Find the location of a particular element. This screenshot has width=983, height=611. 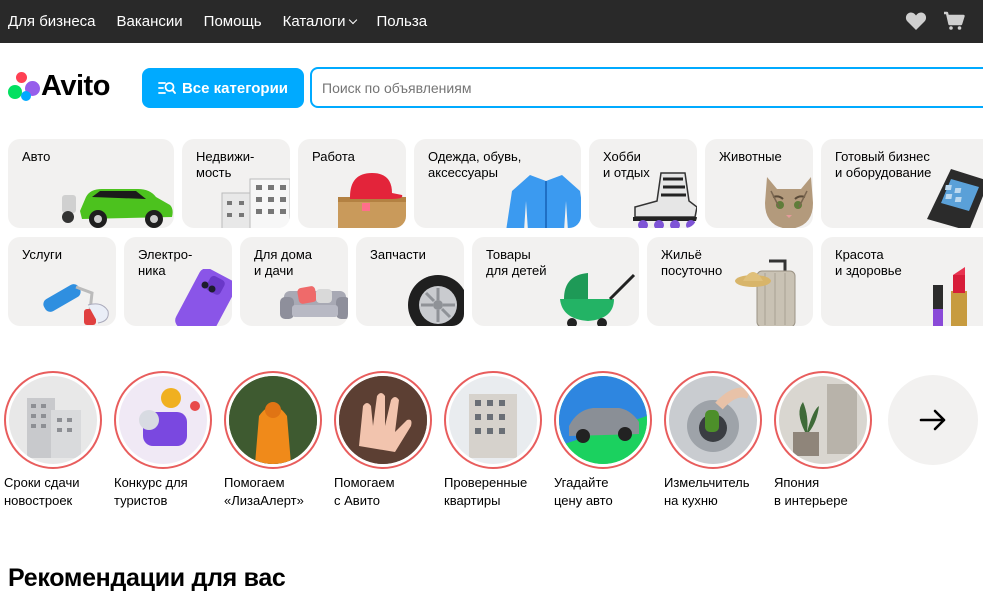

rollerskate-icon is located at coordinates (665, 200).